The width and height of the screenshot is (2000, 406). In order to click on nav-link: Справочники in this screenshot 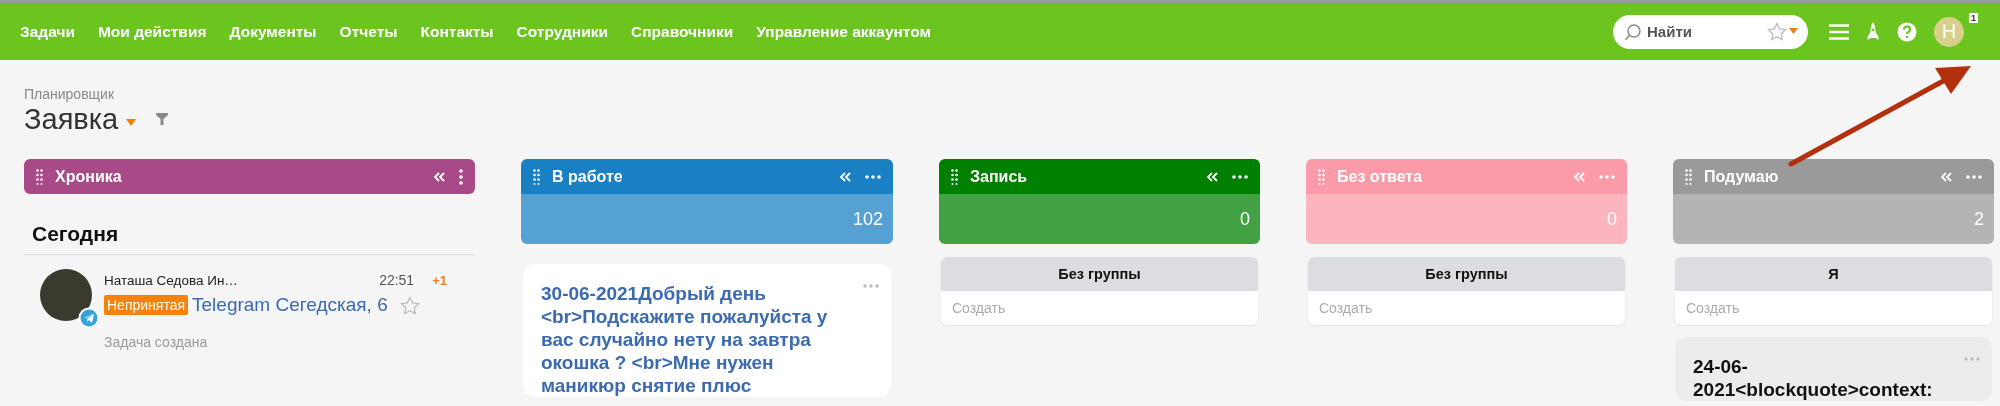, I will do `click(682, 31)`.